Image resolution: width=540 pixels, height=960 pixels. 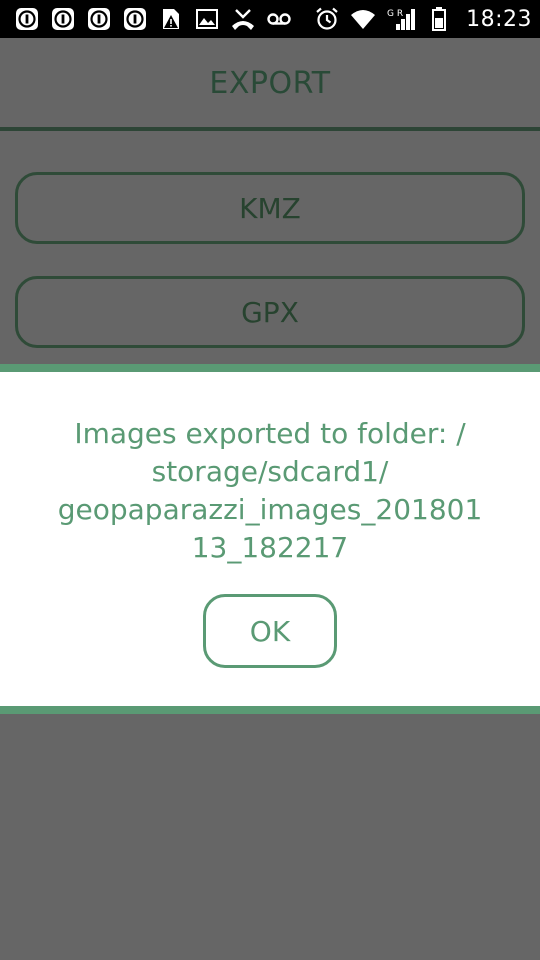 I want to click on ok-button: OK, so click(x=270, y=631).